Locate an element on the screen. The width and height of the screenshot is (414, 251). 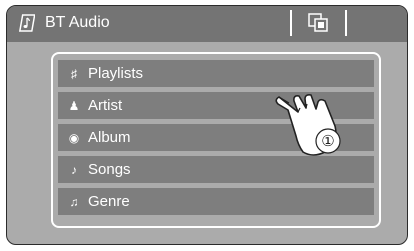
list-item-genre: ♫ Genre is located at coordinates (216, 201).